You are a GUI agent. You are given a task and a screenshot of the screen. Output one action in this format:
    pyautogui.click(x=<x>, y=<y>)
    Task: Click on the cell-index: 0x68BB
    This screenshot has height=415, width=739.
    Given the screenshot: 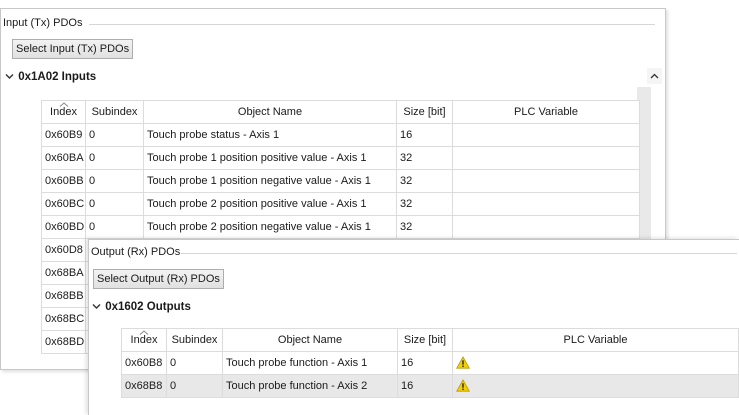 What is the action you would take?
    pyautogui.click(x=63, y=296)
    